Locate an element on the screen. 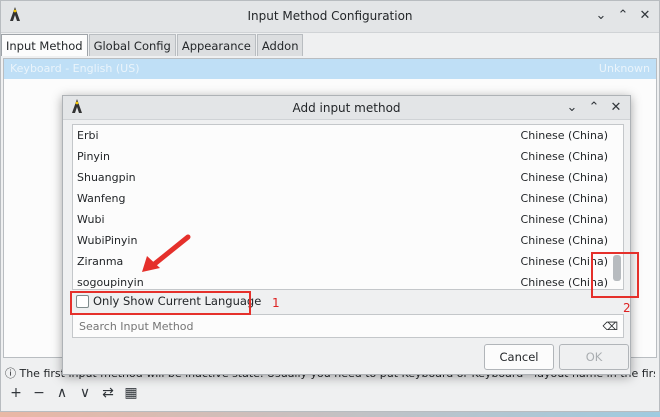 The height and width of the screenshot is (417, 660). list-item: Wanfeng Chinese (China) is located at coordinates (348, 198).